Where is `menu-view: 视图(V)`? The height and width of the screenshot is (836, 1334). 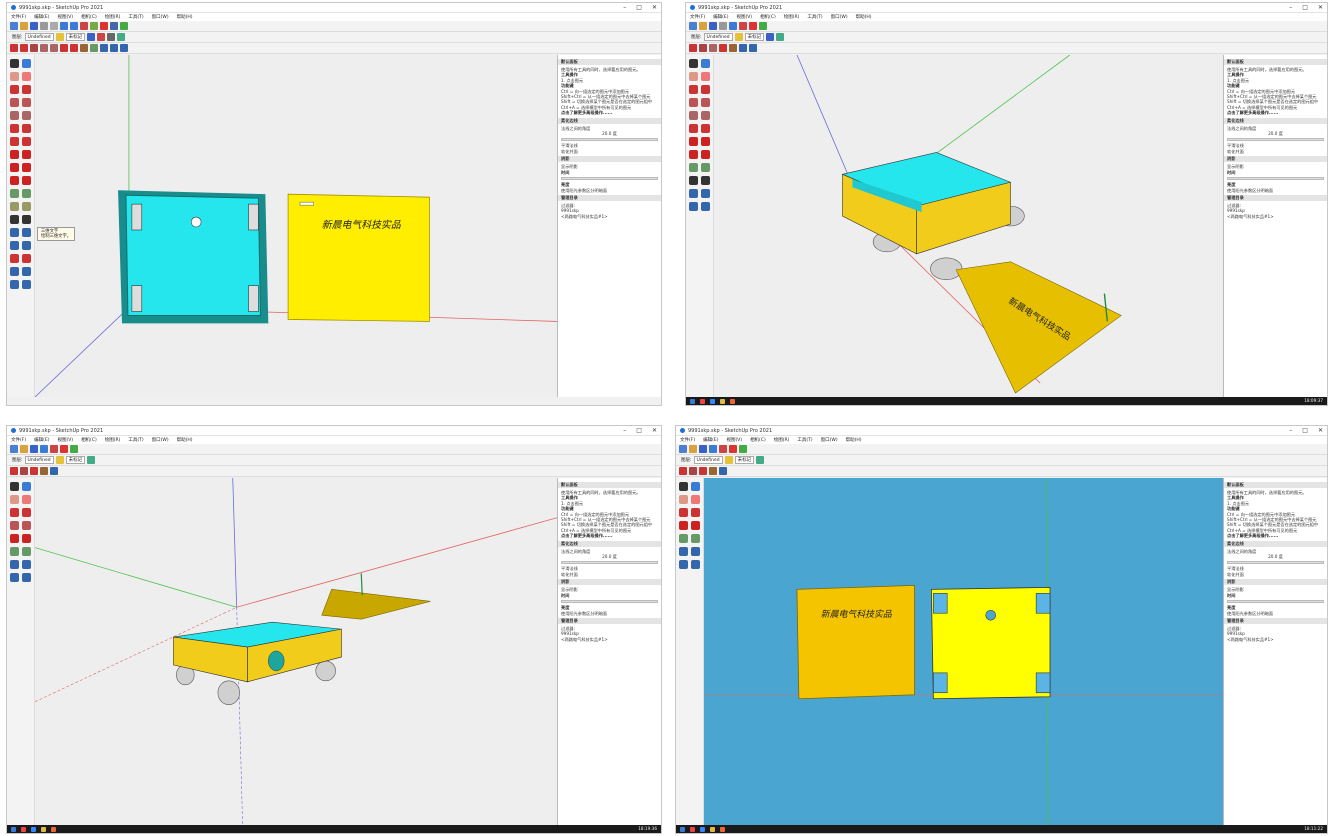 menu-view: 视图(V) is located at coordinates (65, 440).